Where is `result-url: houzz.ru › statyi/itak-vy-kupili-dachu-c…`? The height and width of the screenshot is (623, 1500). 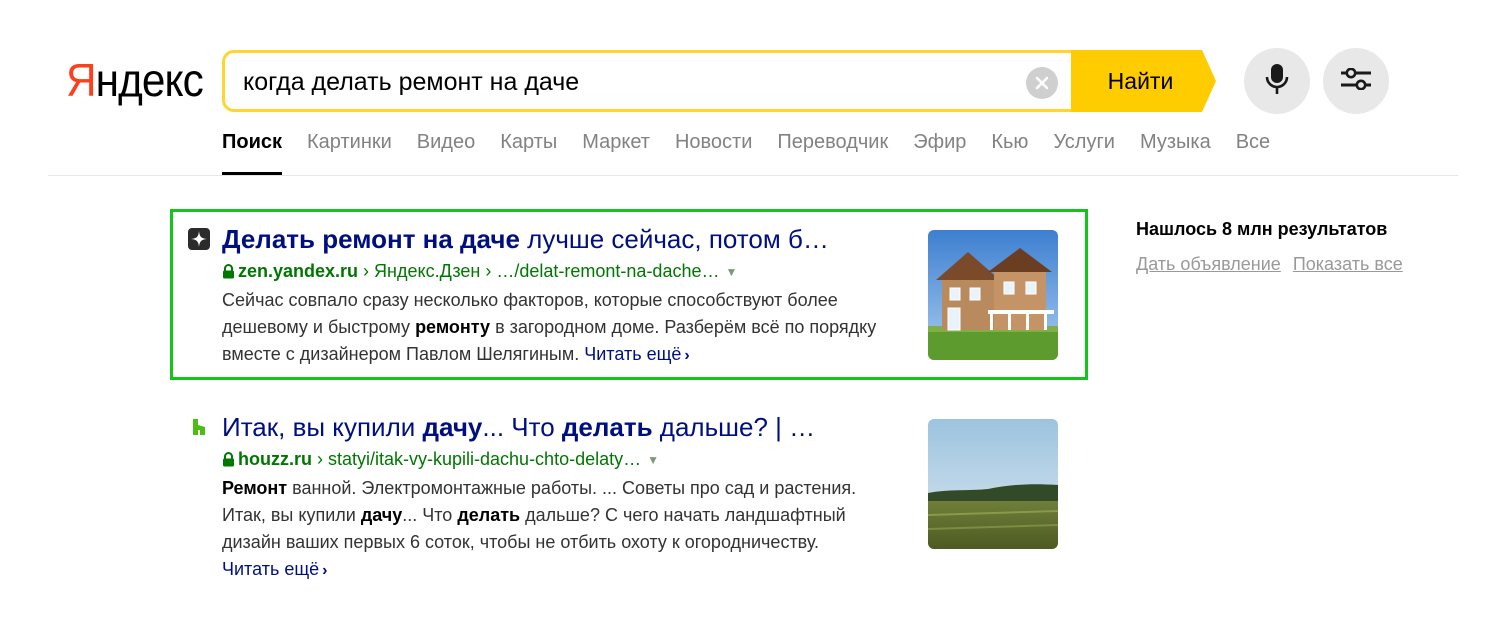
result-url: houzz.ru › statyi/itak-vy-kupili-dachu-c… is located at coordinates (552, 460).